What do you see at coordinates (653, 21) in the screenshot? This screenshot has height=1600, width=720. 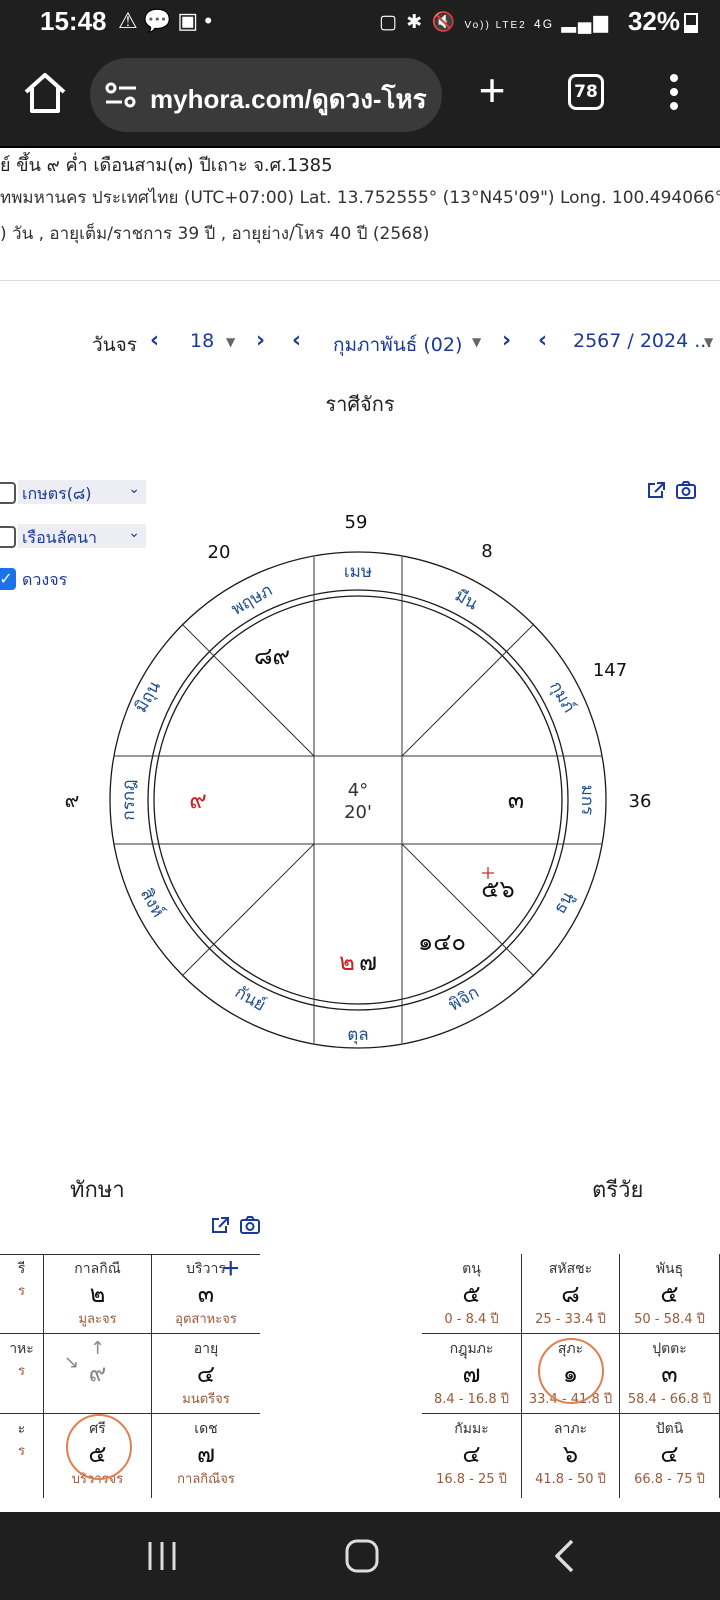 I see `battery-percent: 32%` at bounding box center [653, 21].